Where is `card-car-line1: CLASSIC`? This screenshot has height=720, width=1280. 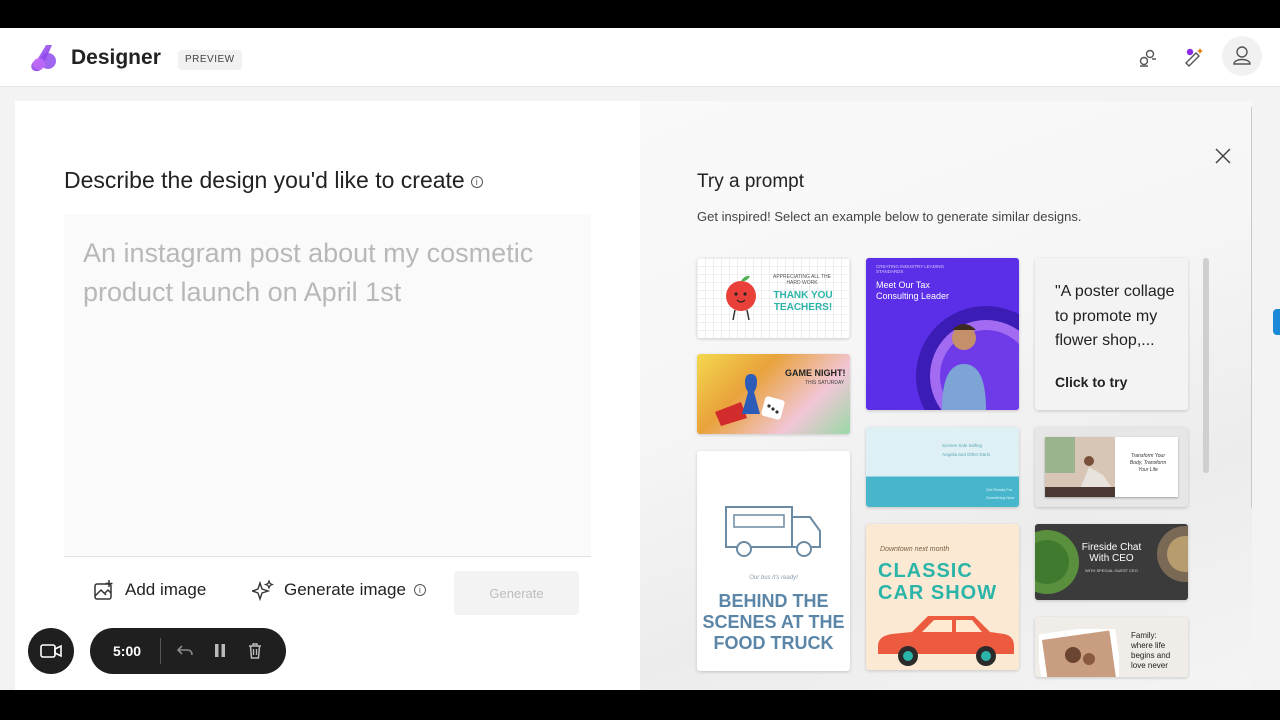 card-car-line1: CLASSIC is located at coordinates (925, 571).